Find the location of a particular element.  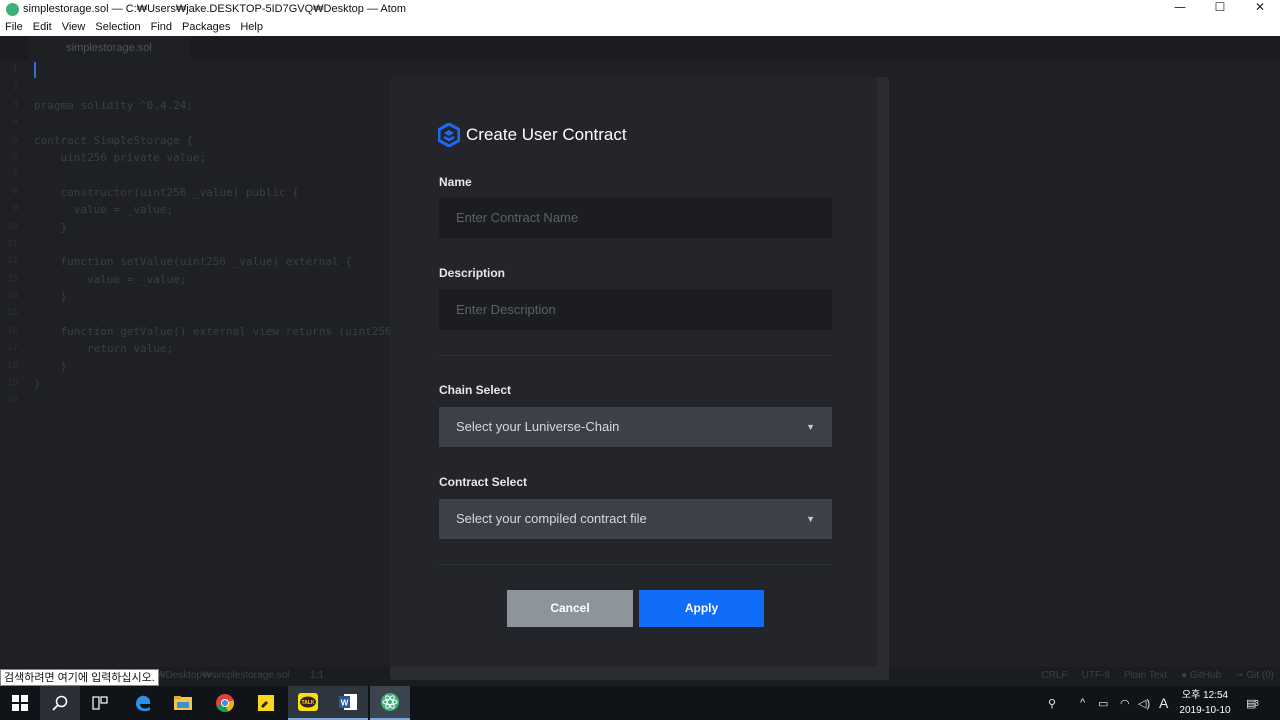

contract-select-dropdown: Select your compiled contract file ▼ is located at coordinates (635, 519).